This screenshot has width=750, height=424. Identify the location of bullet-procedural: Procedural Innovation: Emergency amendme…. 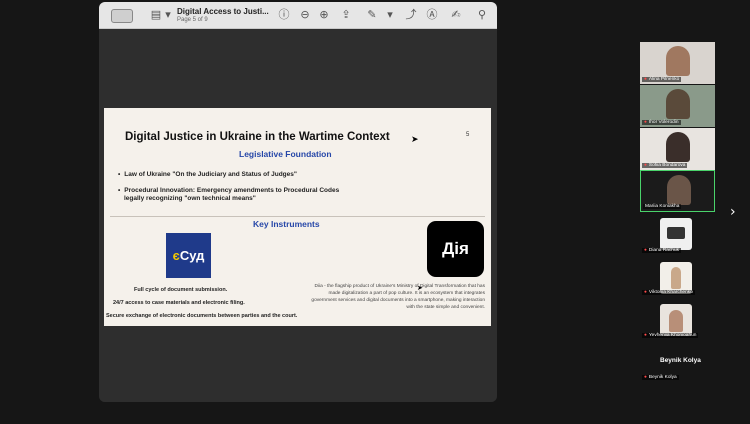
(228, 190).